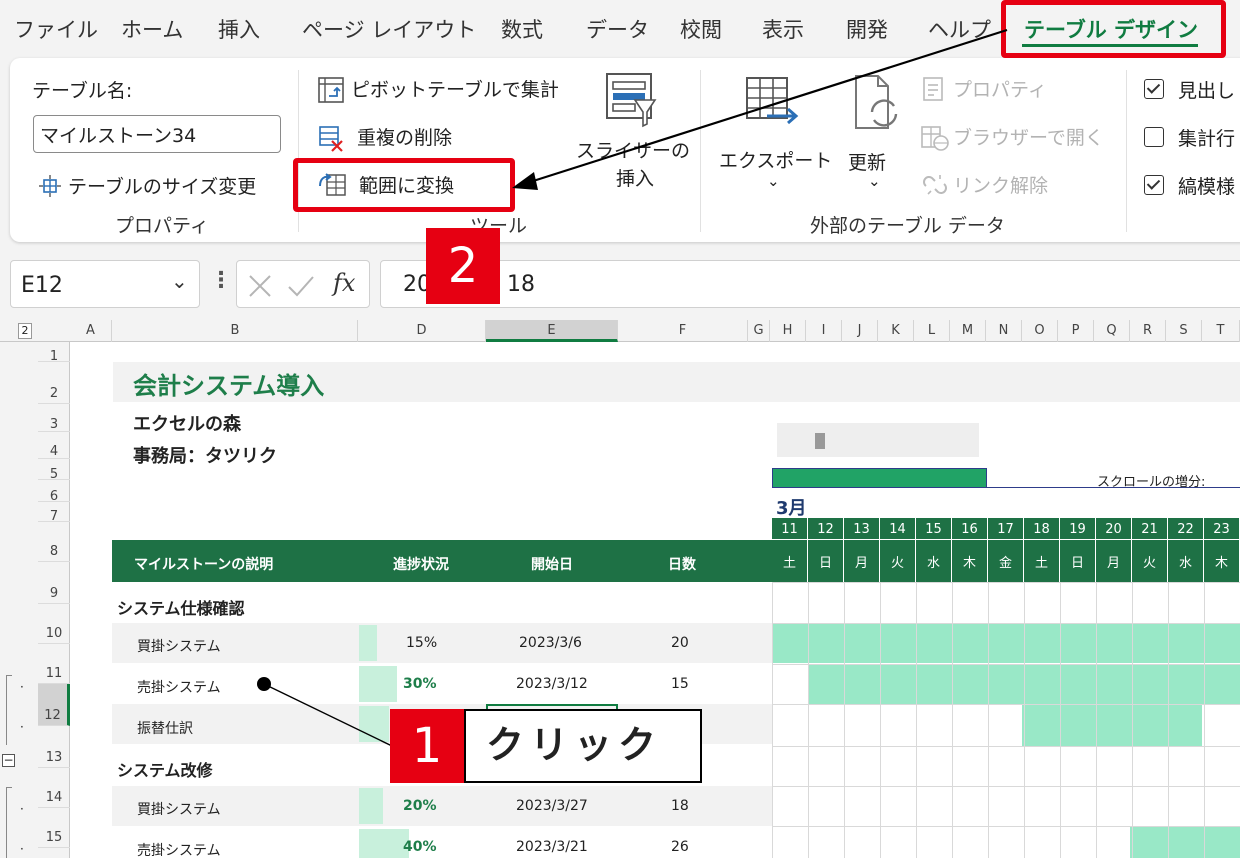 The image size is (1240, 858). I want to click on outline-level-2-button: 2, so click(25, 331).